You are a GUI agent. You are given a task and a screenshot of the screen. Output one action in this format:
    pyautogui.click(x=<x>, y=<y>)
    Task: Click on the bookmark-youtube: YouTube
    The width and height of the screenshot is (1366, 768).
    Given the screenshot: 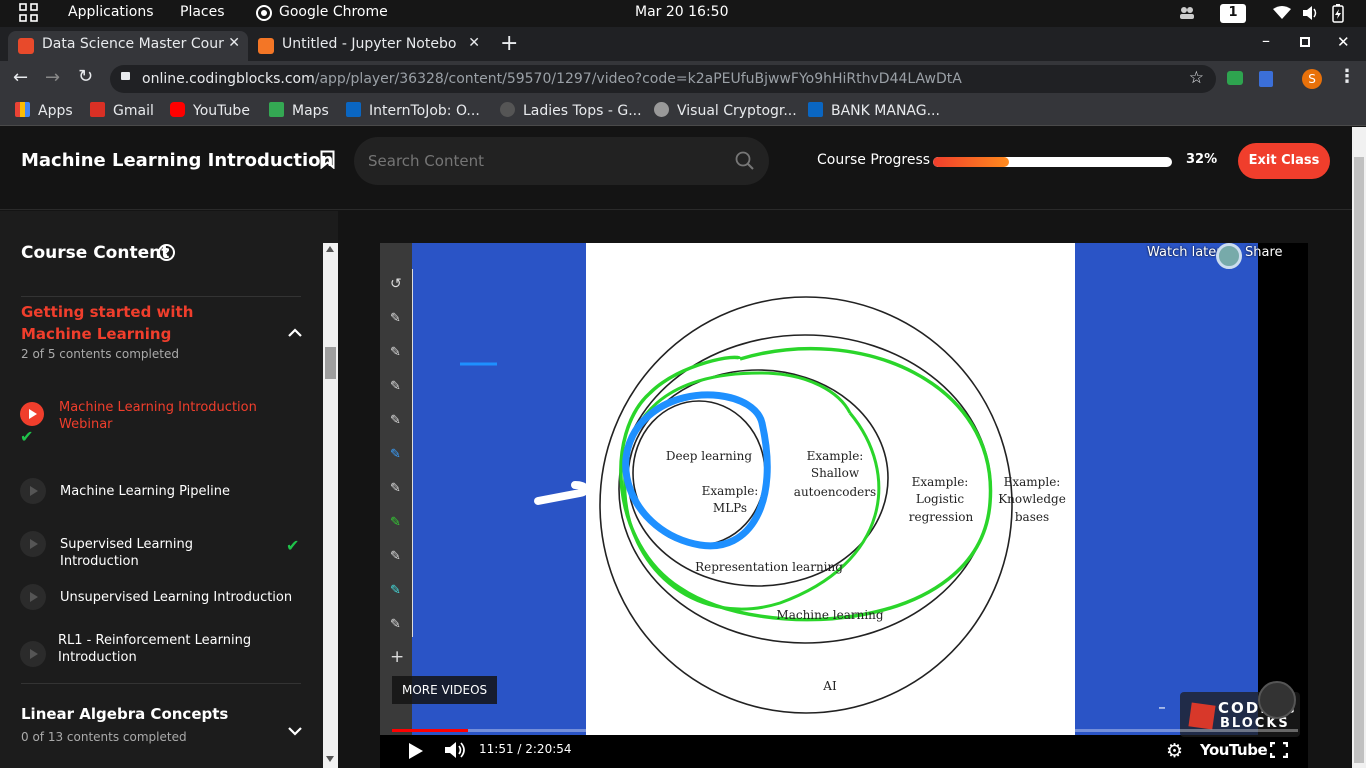 What is the action you would take?
    pyautogui.click(x=210, y=110)
    